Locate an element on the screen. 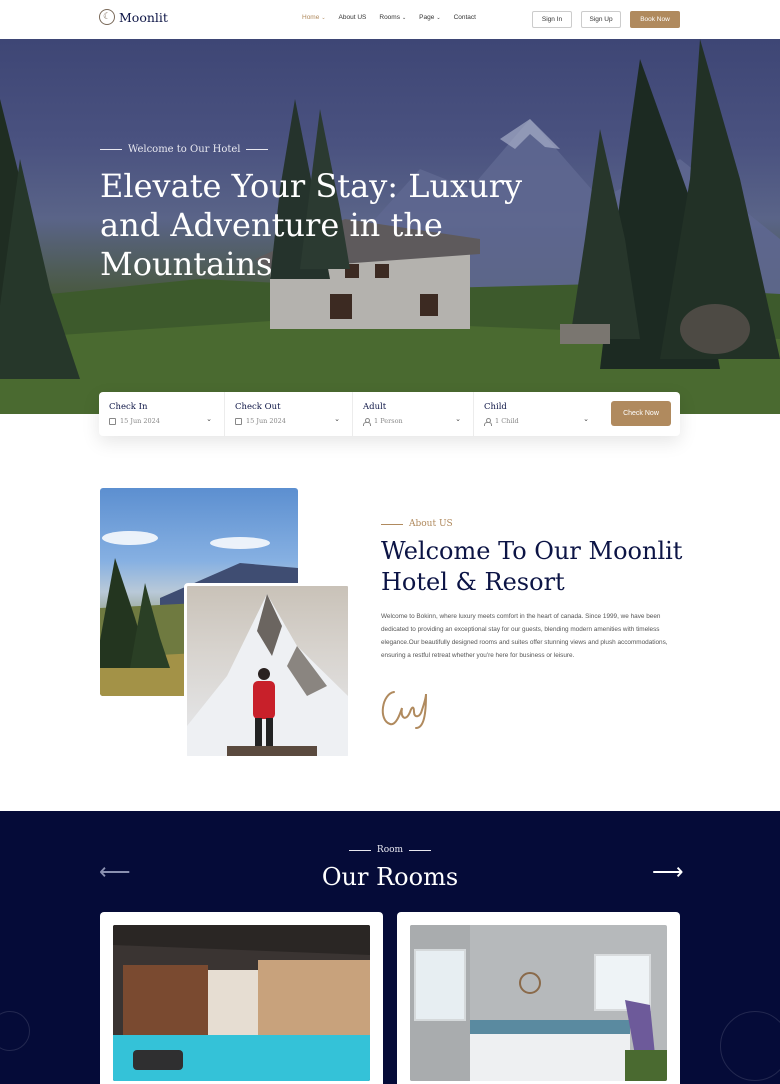 This screenshot has width=780, height=1084. adult-label: Adult is located at coordinates (375, 407).